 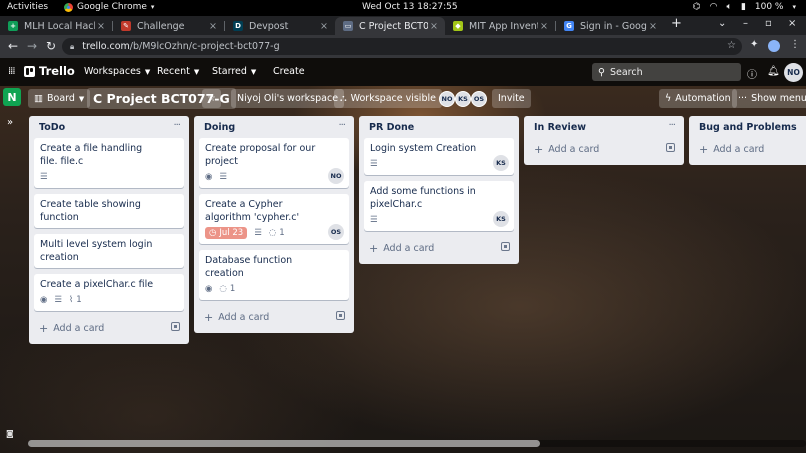 What do you see at coordinates (439, 206) in the screenshot?
I see `card: Add some functions in pixelChar.c ☰ KS` at bounding box center [439, 206].